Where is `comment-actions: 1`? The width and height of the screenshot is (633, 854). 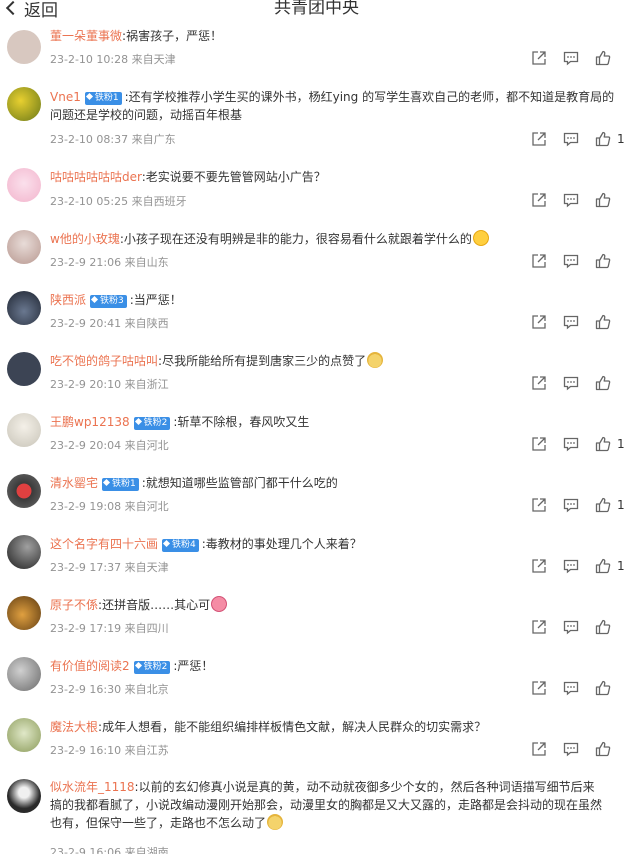
comment-actions: 1 is located at coordinates (570, 444).